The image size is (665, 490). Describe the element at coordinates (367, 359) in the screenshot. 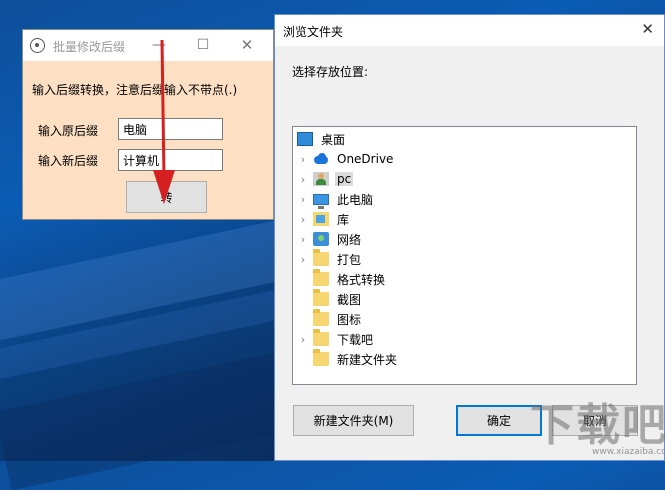

I see `tree-item-label: 新建文件夹` at that location.